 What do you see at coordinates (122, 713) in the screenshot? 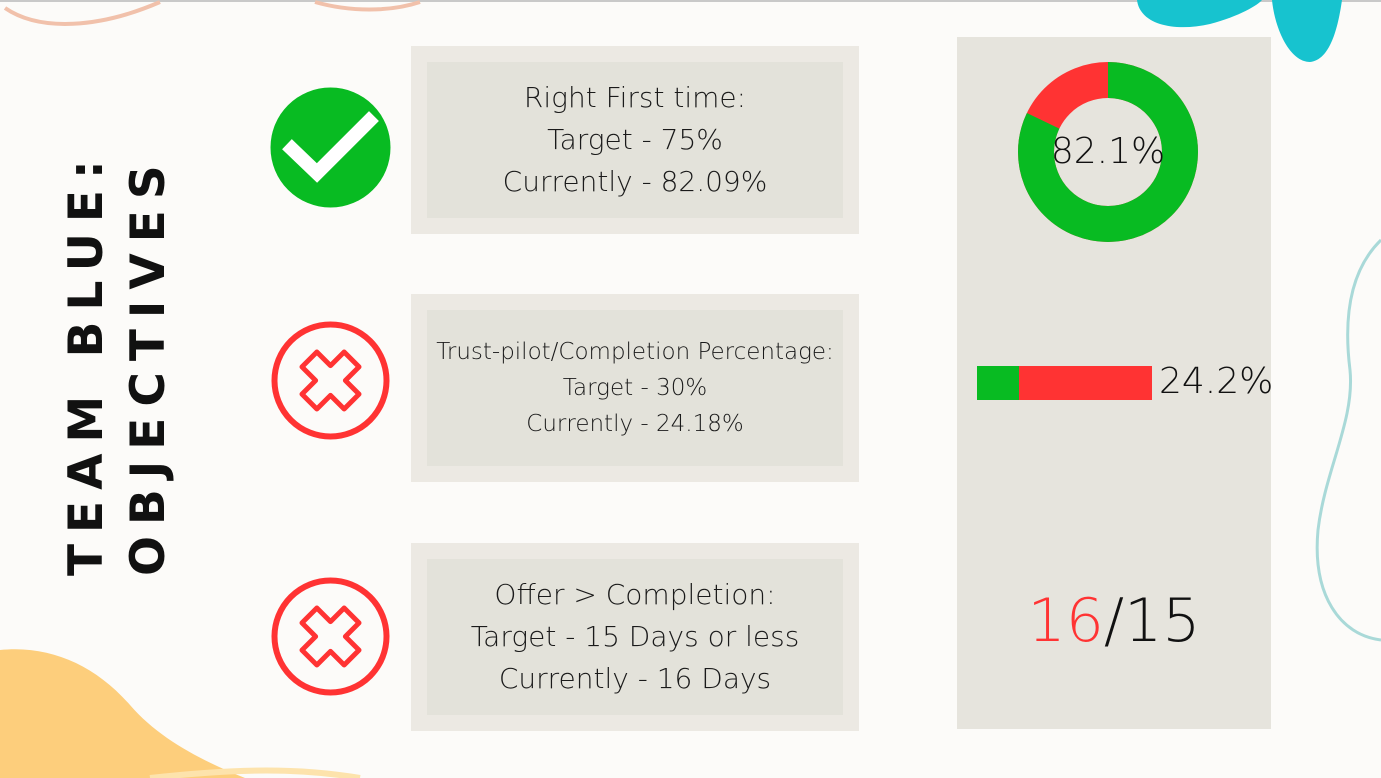
I see `decor-yellow-blob` at bounding box center [122, 713].